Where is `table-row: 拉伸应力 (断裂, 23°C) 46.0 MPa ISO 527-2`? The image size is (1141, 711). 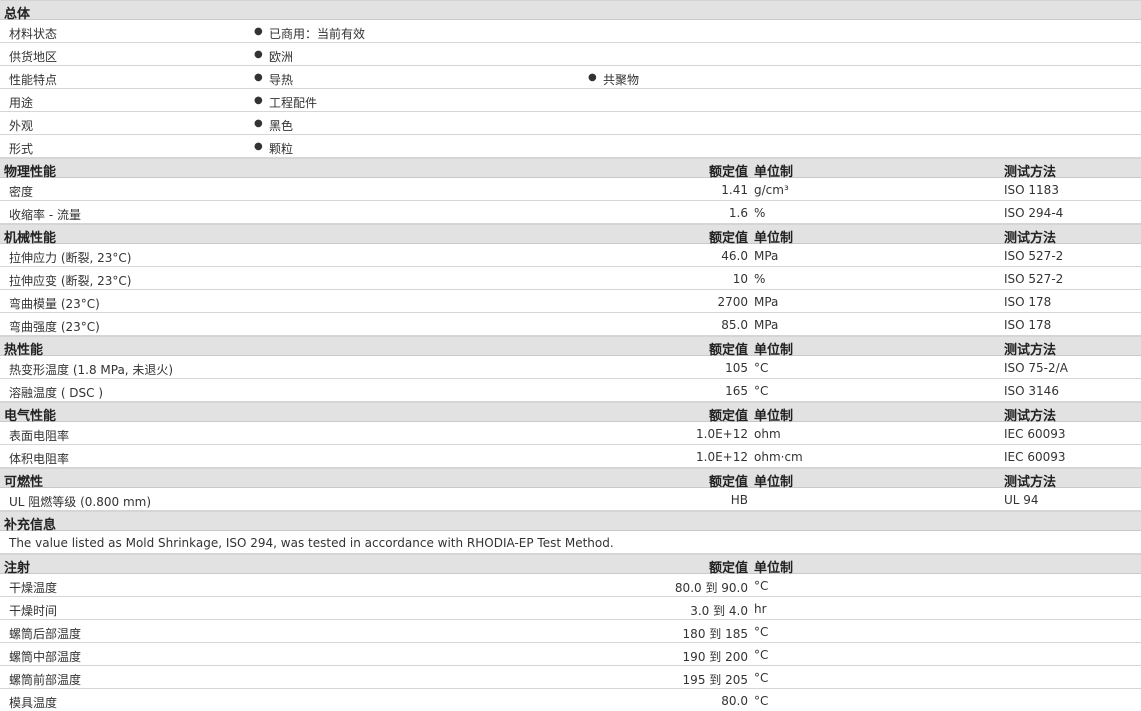 table-row: 拉伸应力 (断裂, 23°C) 46.0 MPa ISO 527-2 is located at coordinates (570, 255).